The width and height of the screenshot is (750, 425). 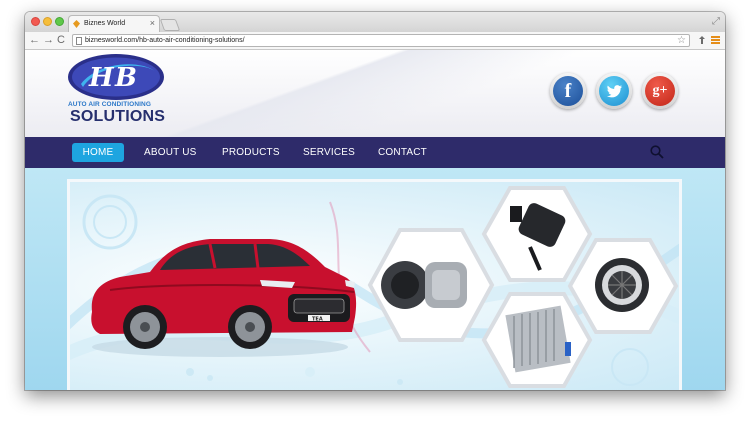 I want to click on tab-close-icon: ×, so click(x=152, y=23).